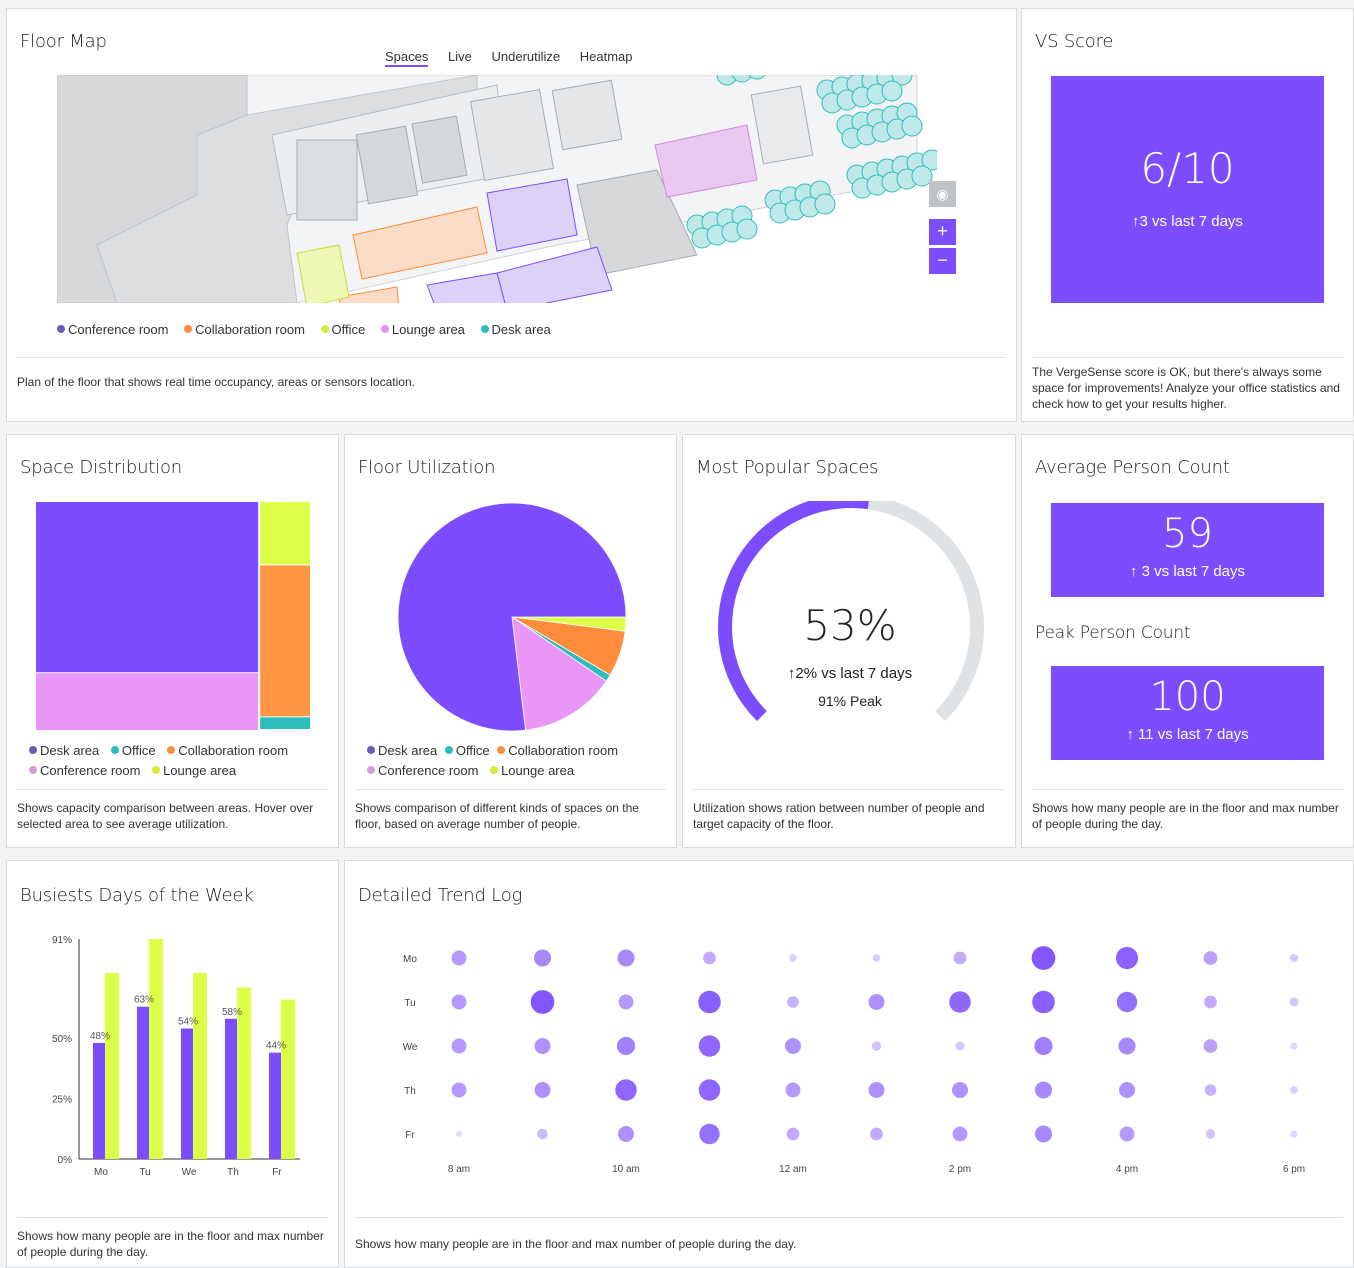 The height and width of the screenshot is (1268, 1354). I want to click on bar-chart: 0% 25% 50% 91% 48% Mo 63% Tu 54% We 58% Th 44% Fr, so click(173, 1054).